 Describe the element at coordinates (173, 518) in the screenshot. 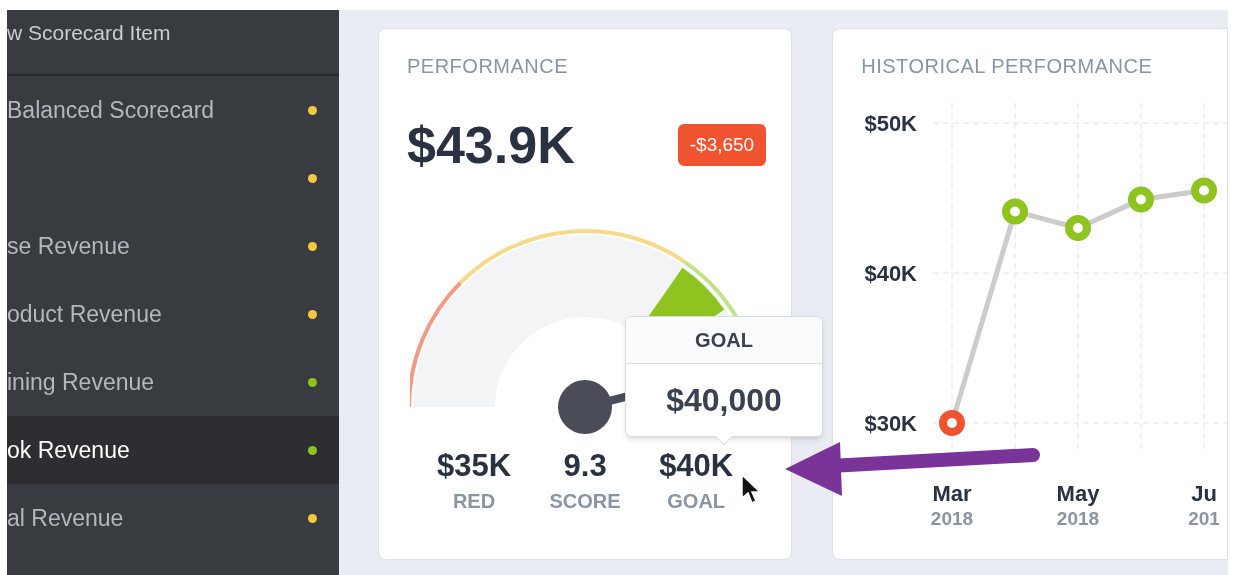

I see `sidebar-item: al Revenue` at that location.